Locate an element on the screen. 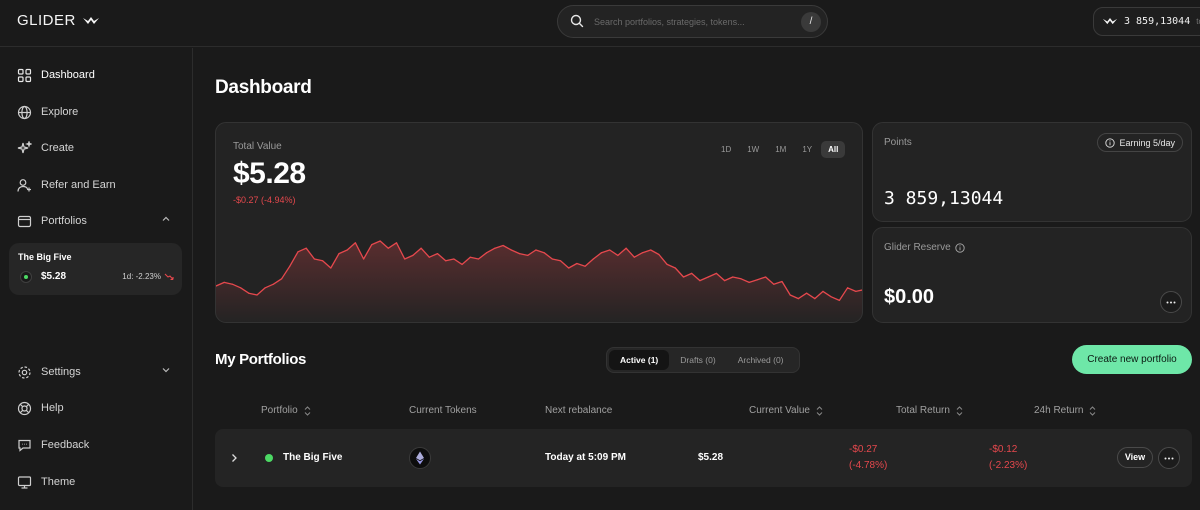 The width and height of the screenshot is (1200, 510). chevron-down-icon is located at coordinates (166, 370).